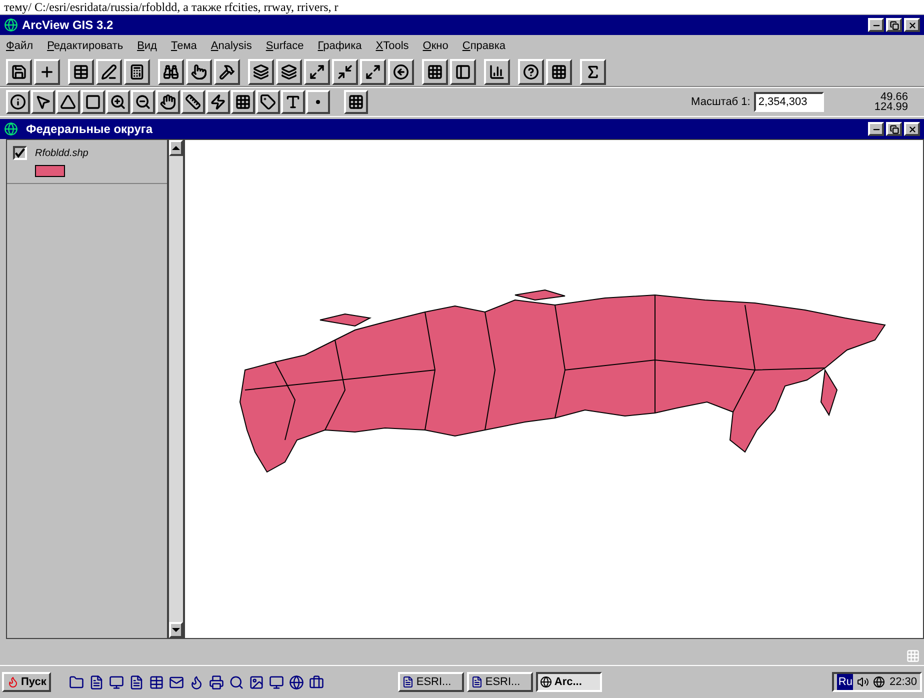 This screenshot has width=924, height=698. Describe the element at coordinates (484, 46) in the screenshot. I see `menu-item: Справка` at that location.